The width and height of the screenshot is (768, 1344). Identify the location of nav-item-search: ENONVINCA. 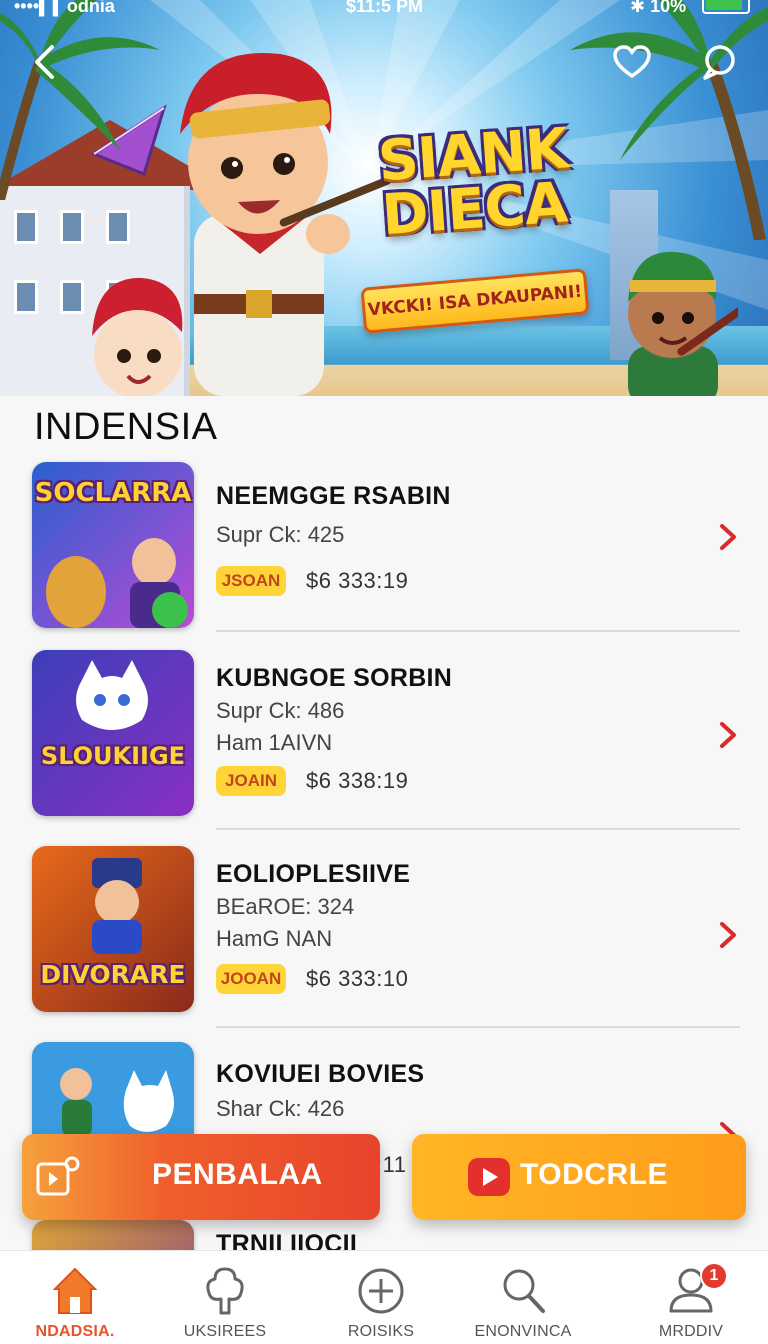
(523, 1297).